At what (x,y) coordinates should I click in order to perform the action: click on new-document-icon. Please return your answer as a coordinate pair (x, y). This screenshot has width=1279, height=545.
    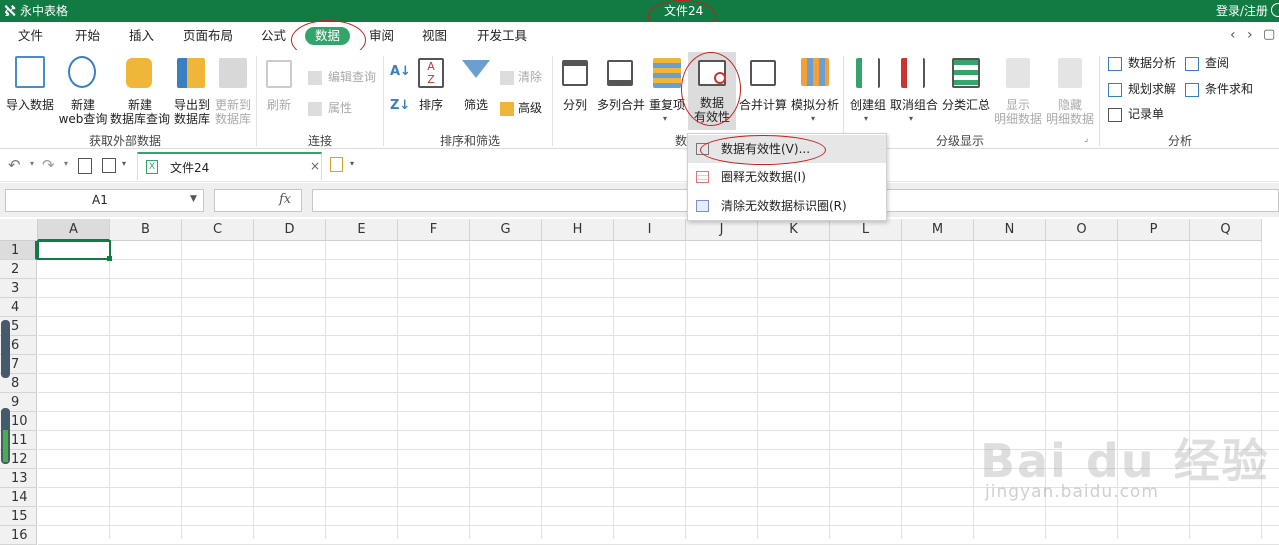
    Looking at the image, I should click on (336, 164).